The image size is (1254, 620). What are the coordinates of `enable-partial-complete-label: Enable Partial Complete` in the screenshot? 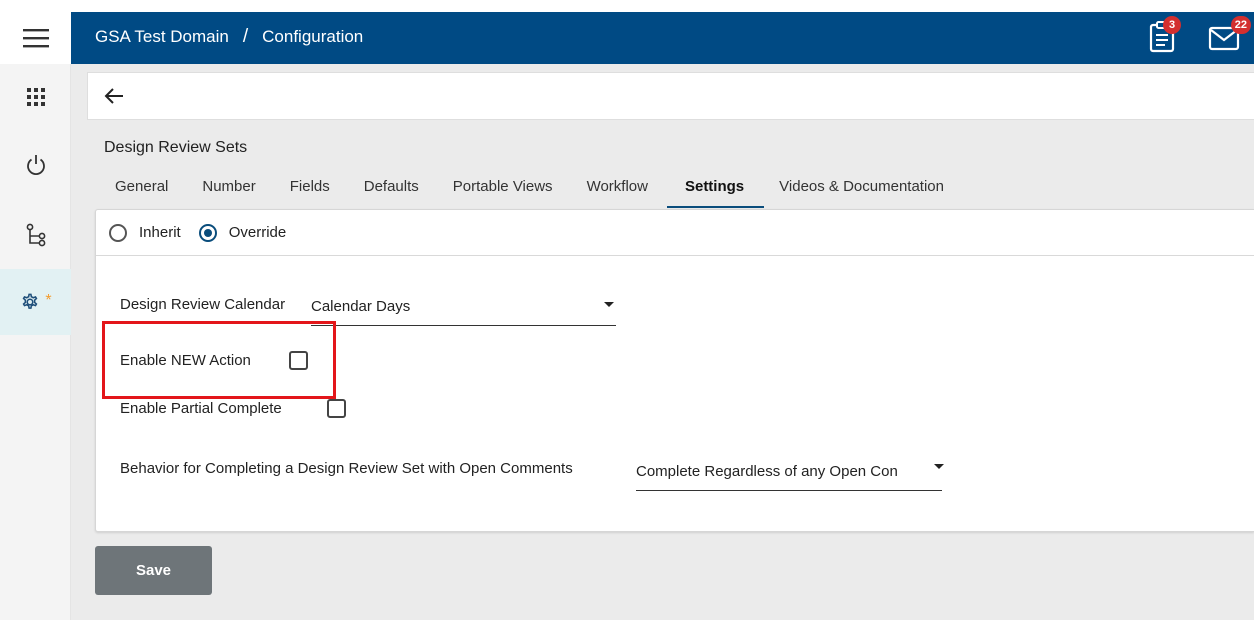 It's located at (201, 408).